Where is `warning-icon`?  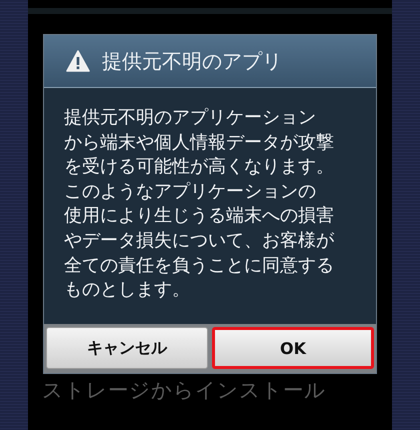 warning-icon is located at coordinates (78, 61).